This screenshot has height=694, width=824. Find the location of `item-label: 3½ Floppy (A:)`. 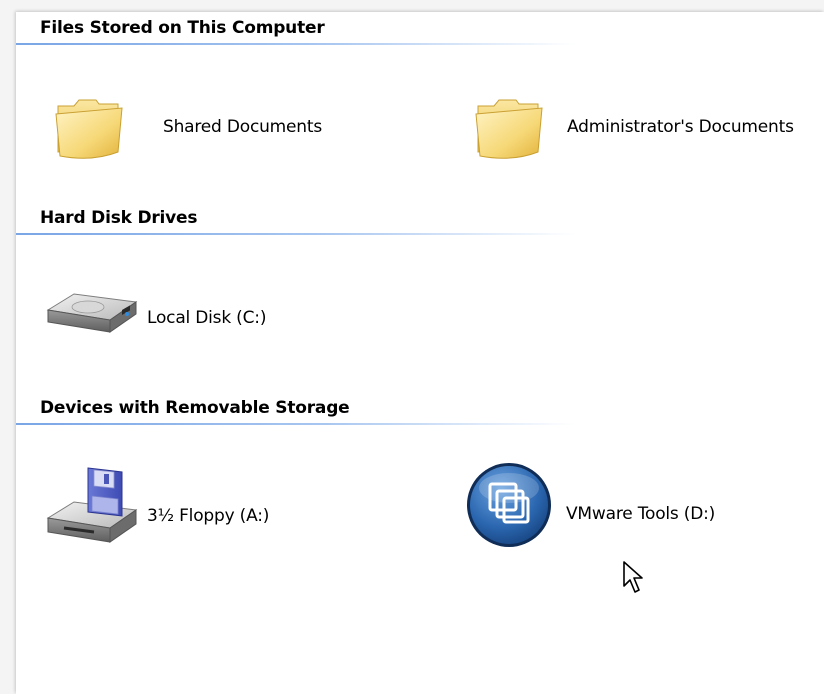

item-label: 3½ Floppy (A:) is located at coordinates (208, 516).